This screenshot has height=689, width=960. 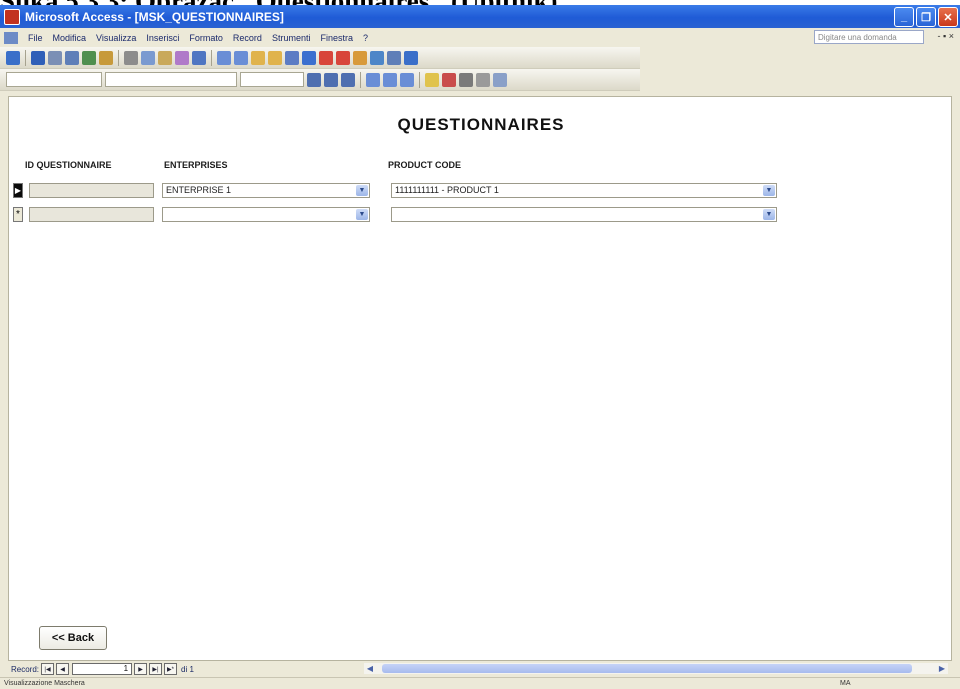 What do you see at coordinates (331, 79) in the screenshot?
I see `italic-icon` at bounding box center [331, 79].